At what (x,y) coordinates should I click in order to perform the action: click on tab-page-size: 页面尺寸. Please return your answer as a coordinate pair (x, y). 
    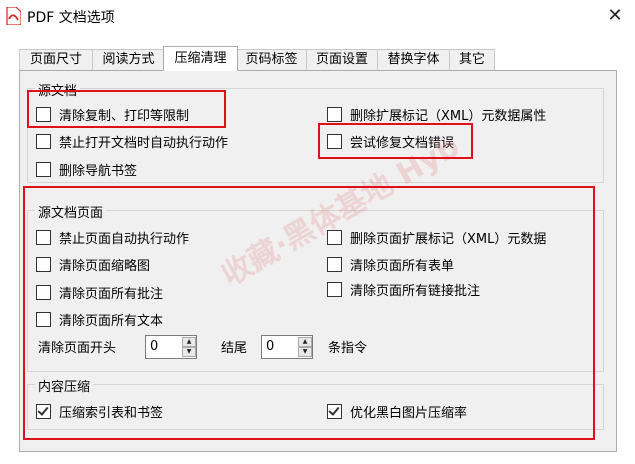
    Looking at the image, I should click on (56, 59).